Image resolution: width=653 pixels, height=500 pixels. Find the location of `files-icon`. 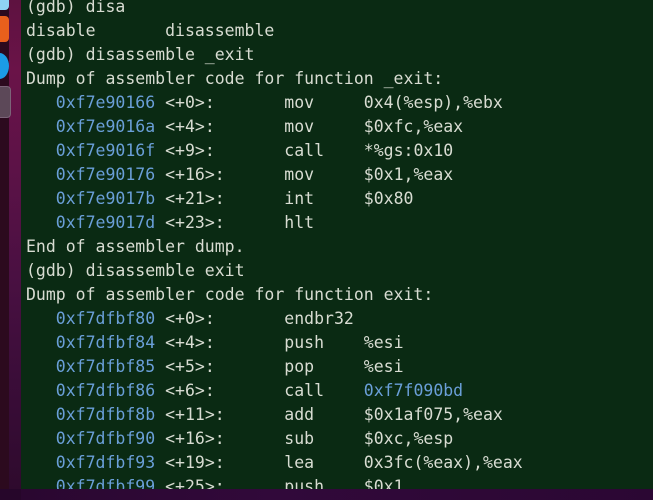

files-icon is located at coordinates (4, 5).